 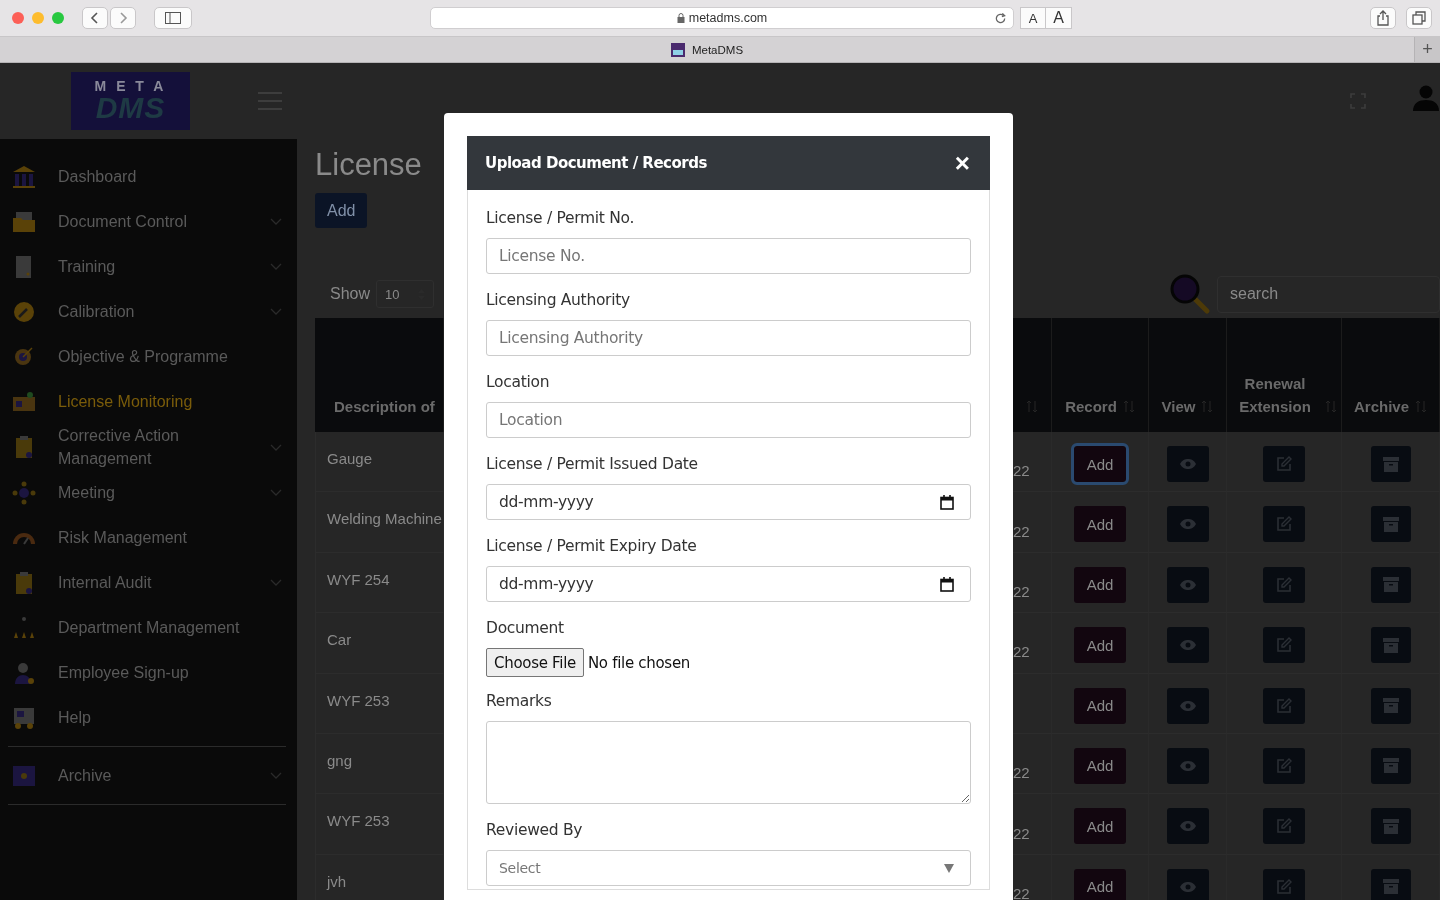 I want to click on input-field: Location, so click(x=728, y=420).